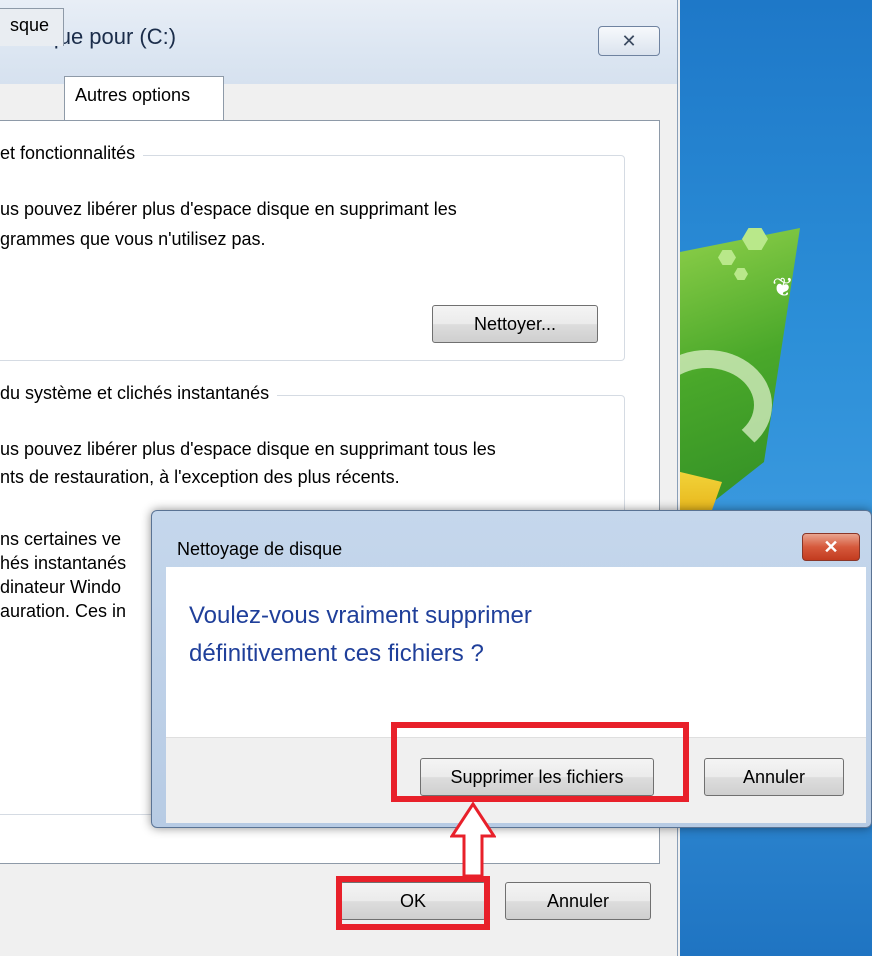 This screenshot has height=956, width=872. Describe the element at coordinates (133, 239) in the screenshot. I see `groupbox-text: grammes que vous n'utilisez pas.` at that location.